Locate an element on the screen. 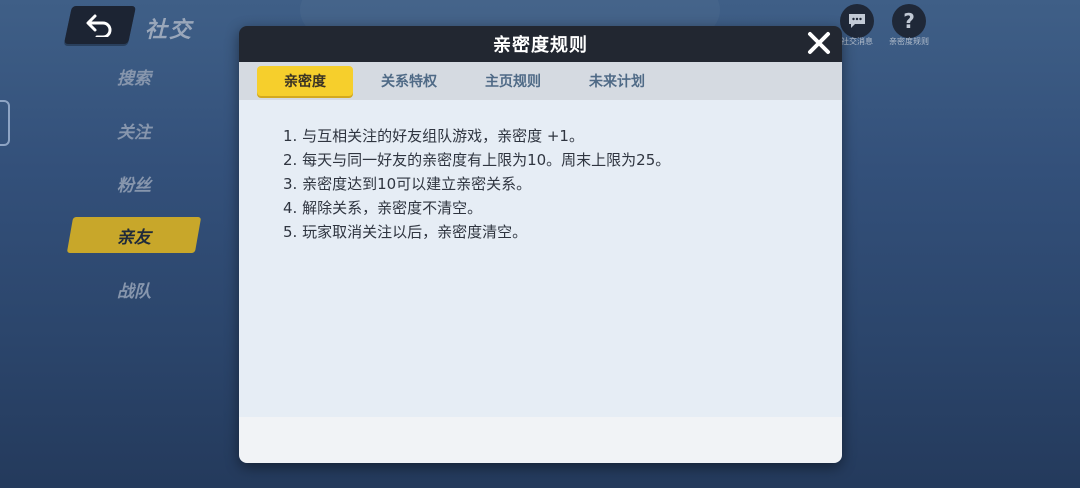  tab-homepage-rules: 主页规则 is located at coordinates (513, 81).